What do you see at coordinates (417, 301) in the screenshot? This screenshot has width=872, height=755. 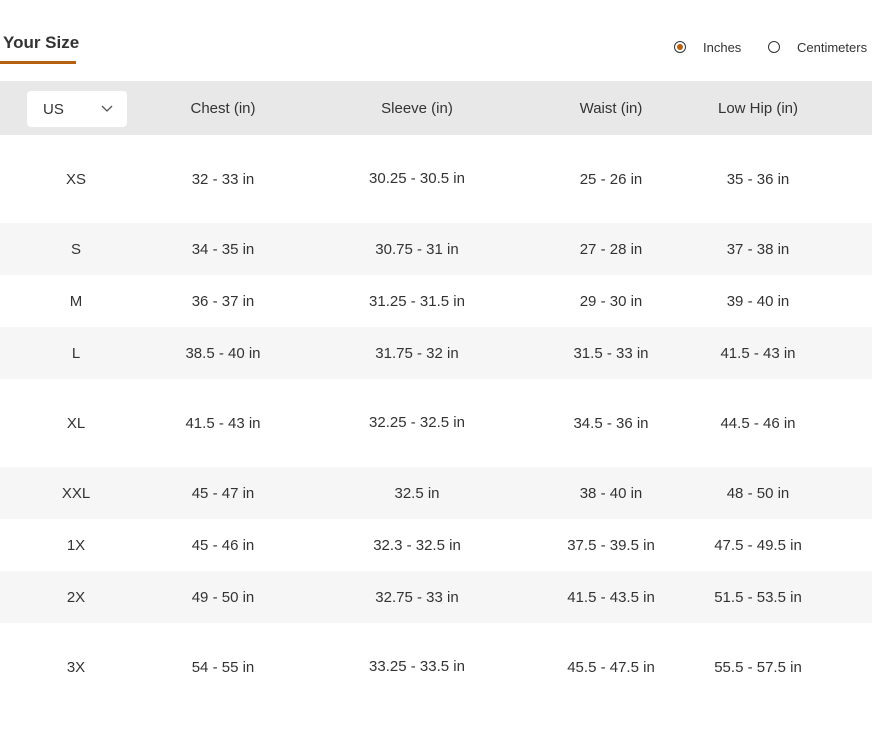 I see `sleeve-cell: 31.25 - 31.5 in` at bounding box center [417, 301].